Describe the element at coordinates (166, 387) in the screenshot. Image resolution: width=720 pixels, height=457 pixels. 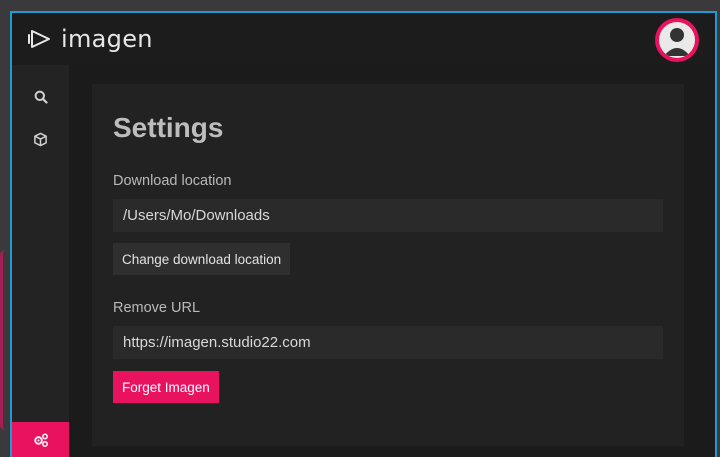
I see `forget-imagen-button: Forget Imagen` at that location.